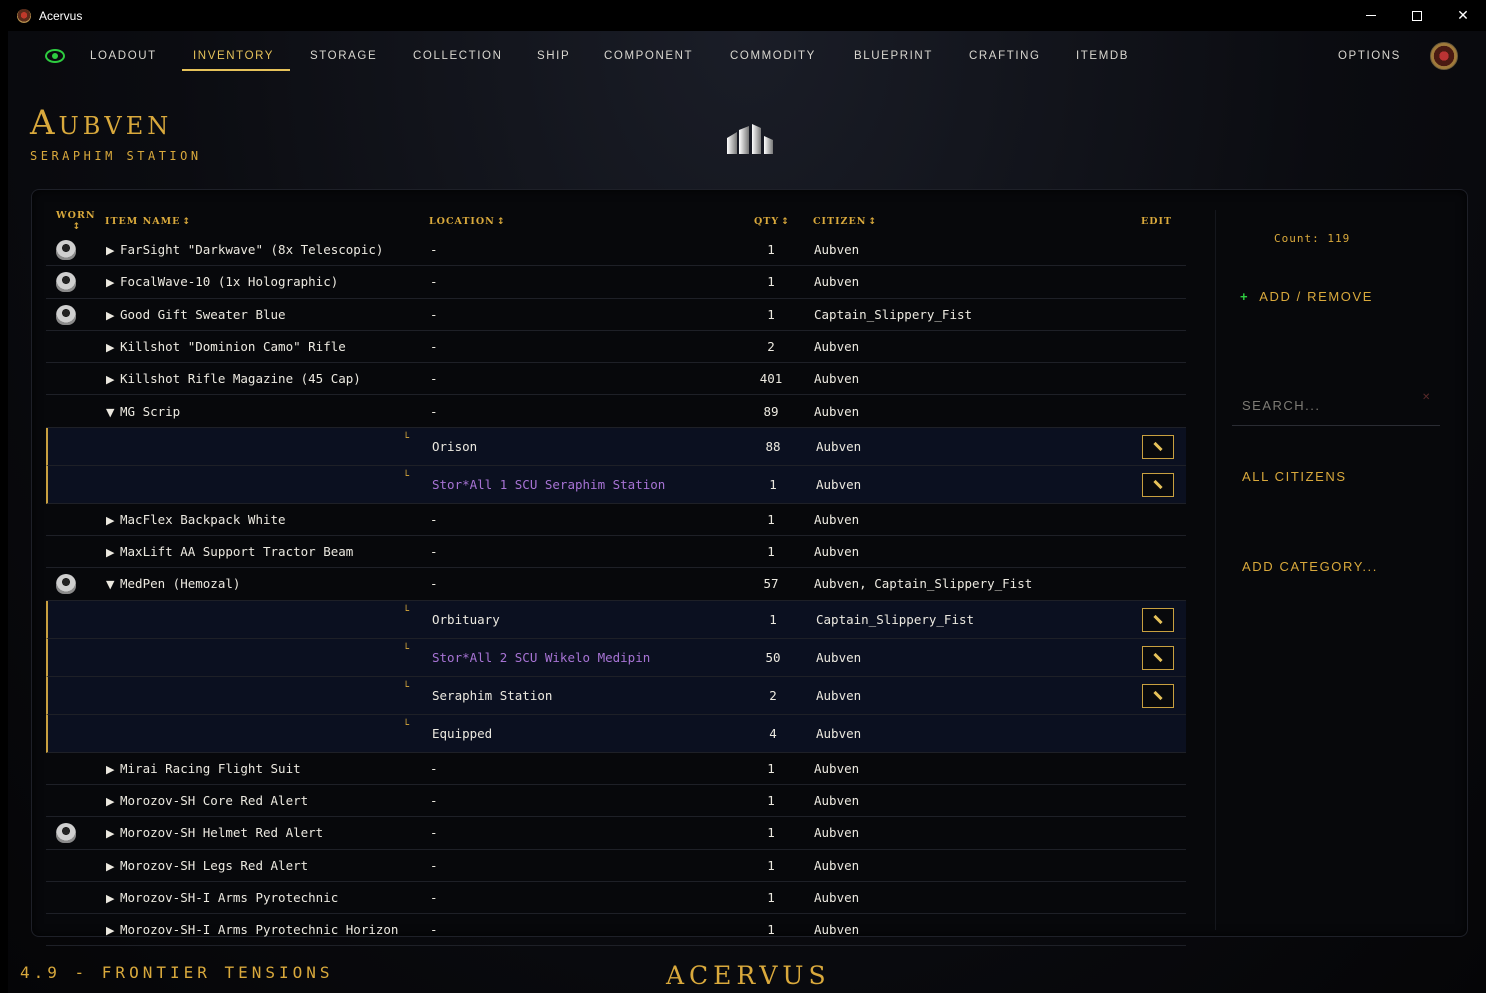 This screenshot has width=1486, height=993. Describe the element at coordinates (773, 695) in the screenshot. I see `item-qty: 2` at that location.